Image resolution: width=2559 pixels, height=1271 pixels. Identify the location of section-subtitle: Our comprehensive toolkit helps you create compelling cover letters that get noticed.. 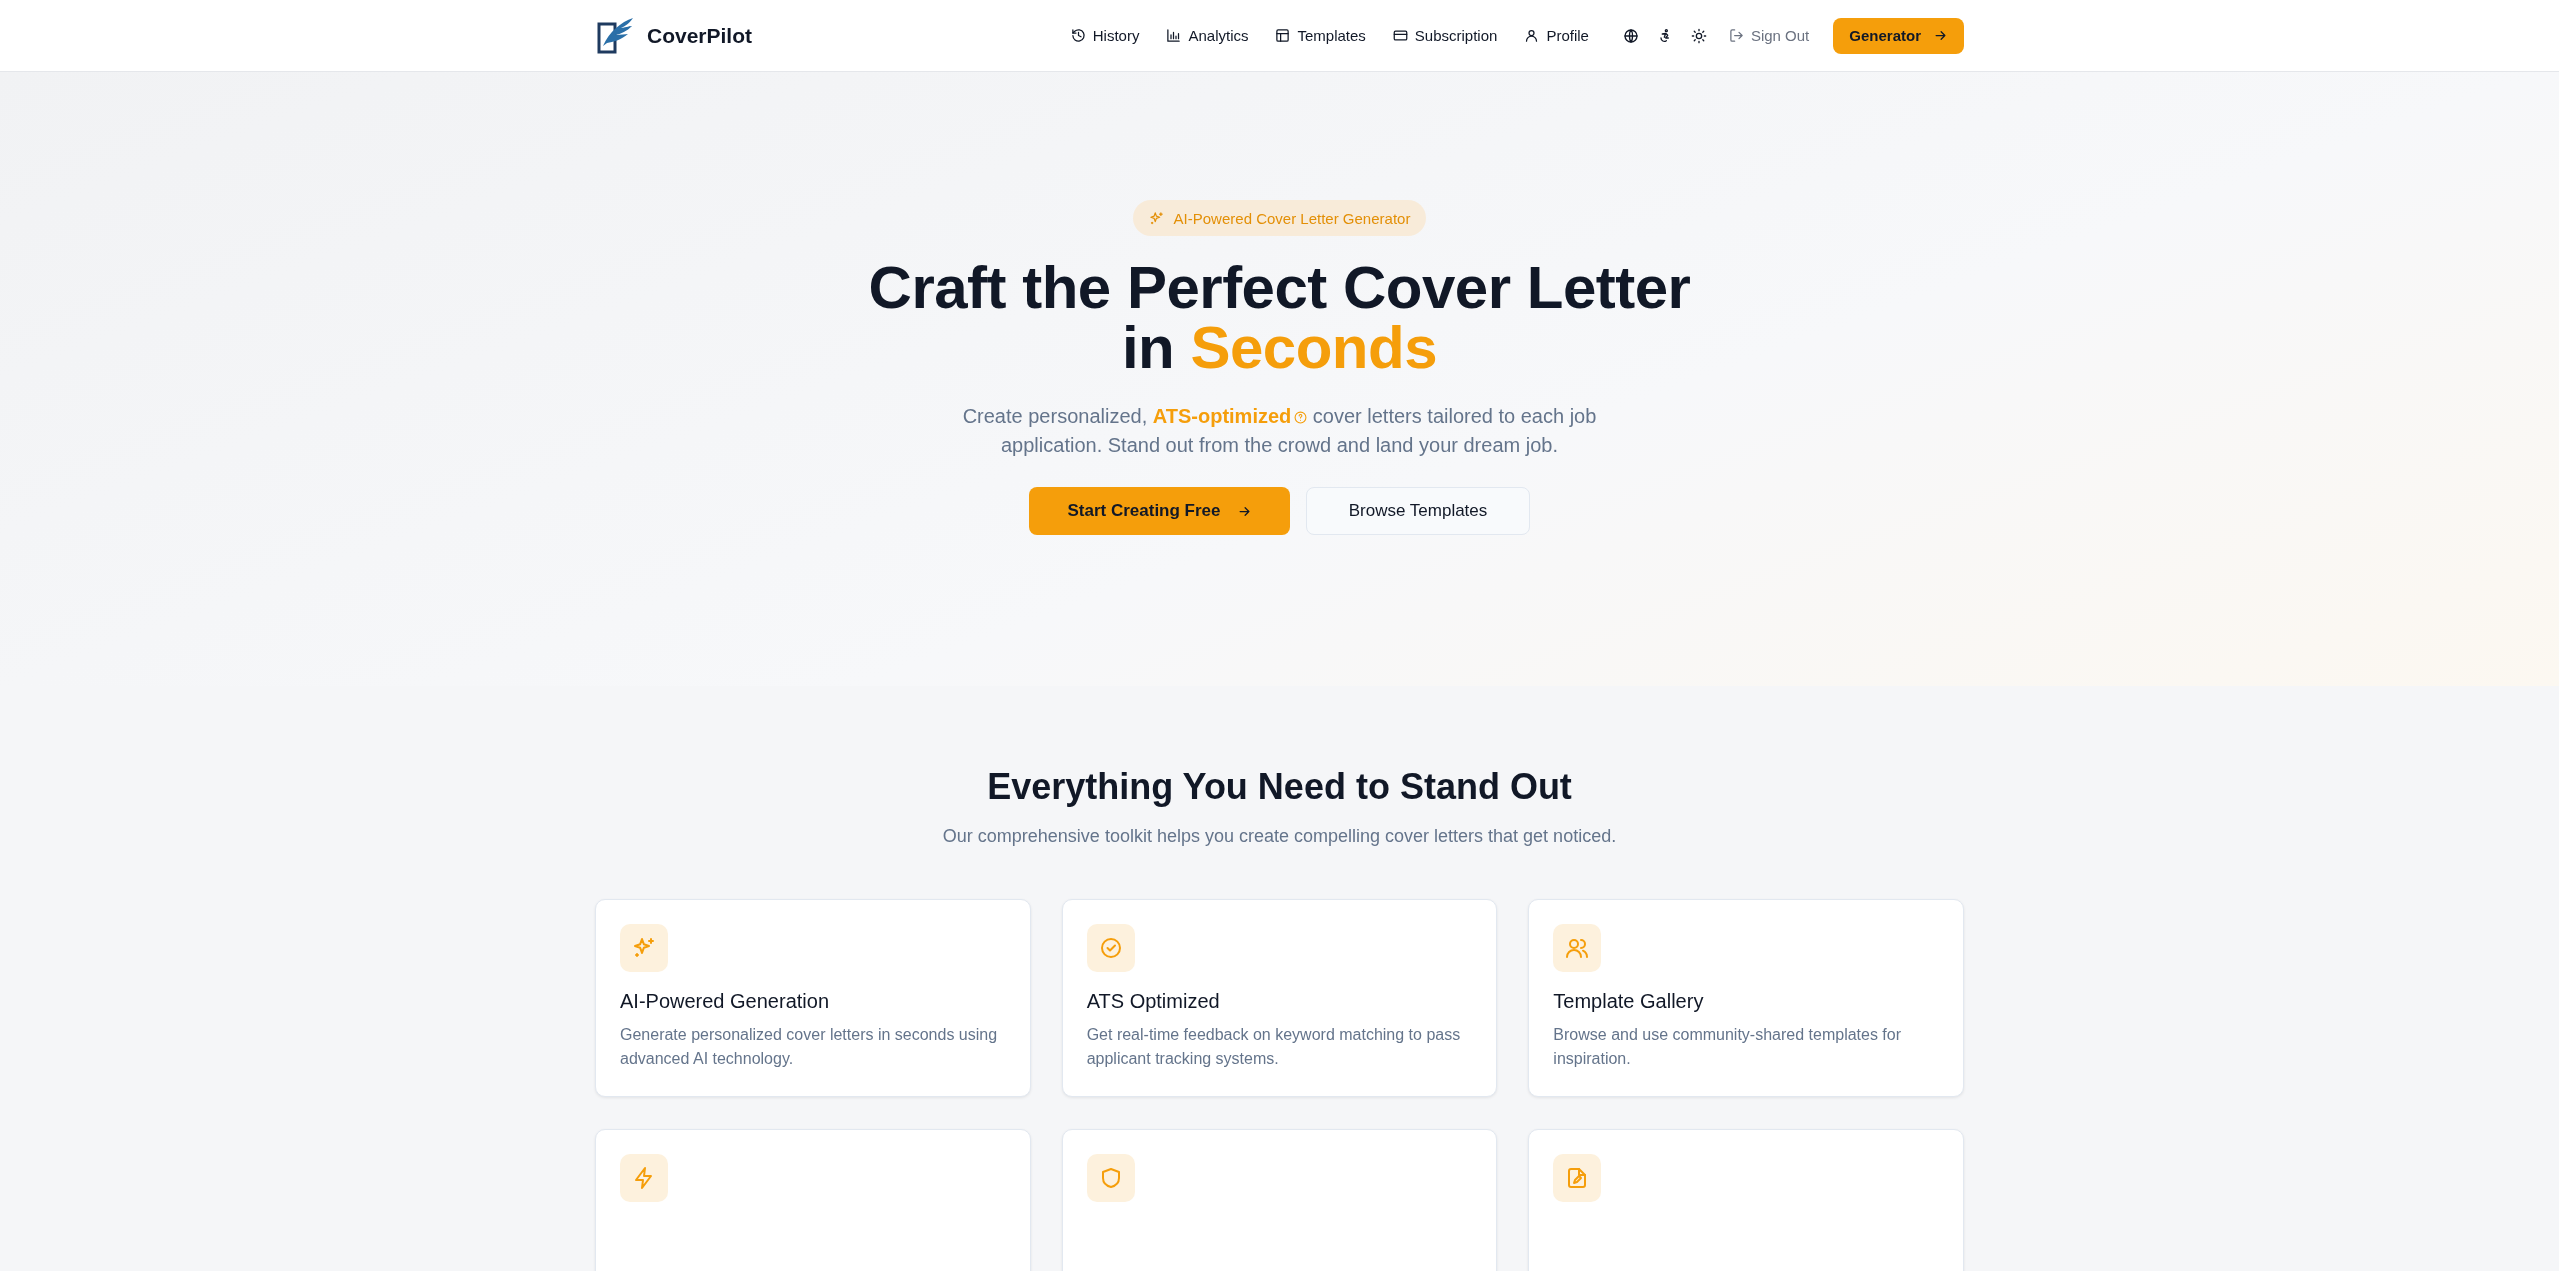
(1279, 836).